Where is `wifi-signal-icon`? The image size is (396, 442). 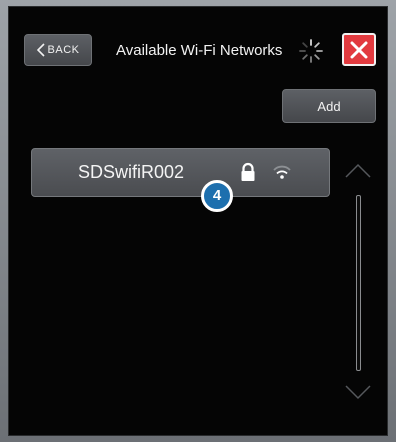 wifi-signal-icon is located at coordinates (282, 172).